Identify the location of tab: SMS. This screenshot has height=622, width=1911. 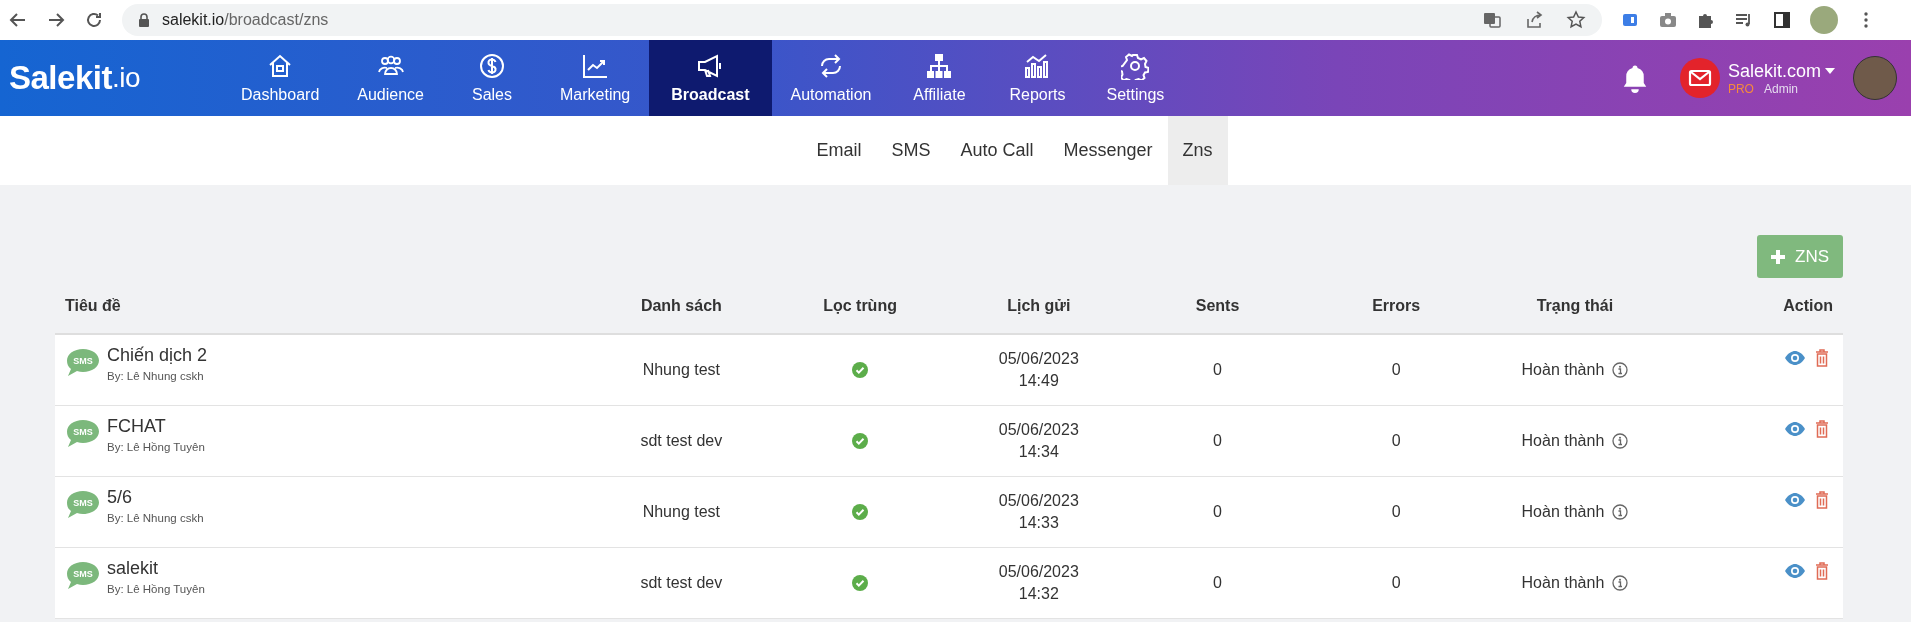
(911, 150).